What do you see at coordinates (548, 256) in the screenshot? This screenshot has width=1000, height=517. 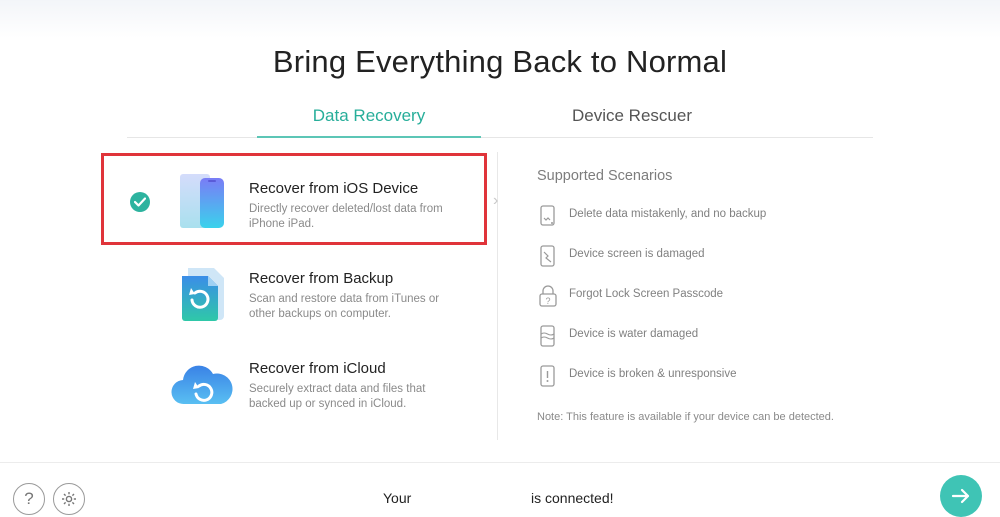 I see `broken-screen-icon` at bounding box center [548, 256].